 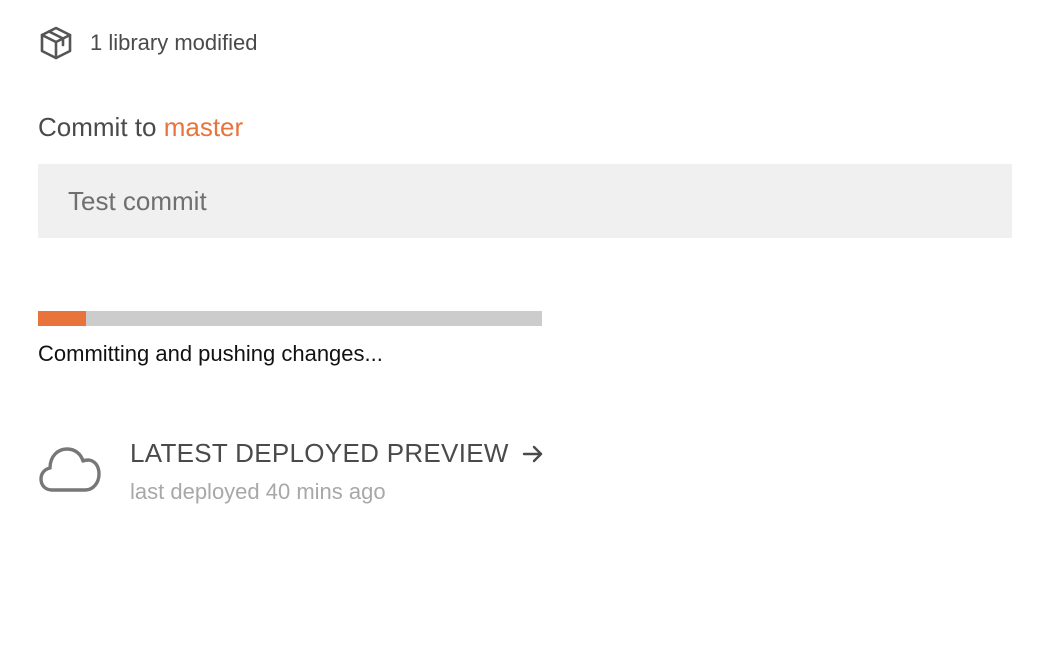 What do you see at coordinates (319, 453) in the screenshot?
I see `latest-preview-link-label: LATEST DEPLOYED PREVIEW` at bounding box center [319, 453].